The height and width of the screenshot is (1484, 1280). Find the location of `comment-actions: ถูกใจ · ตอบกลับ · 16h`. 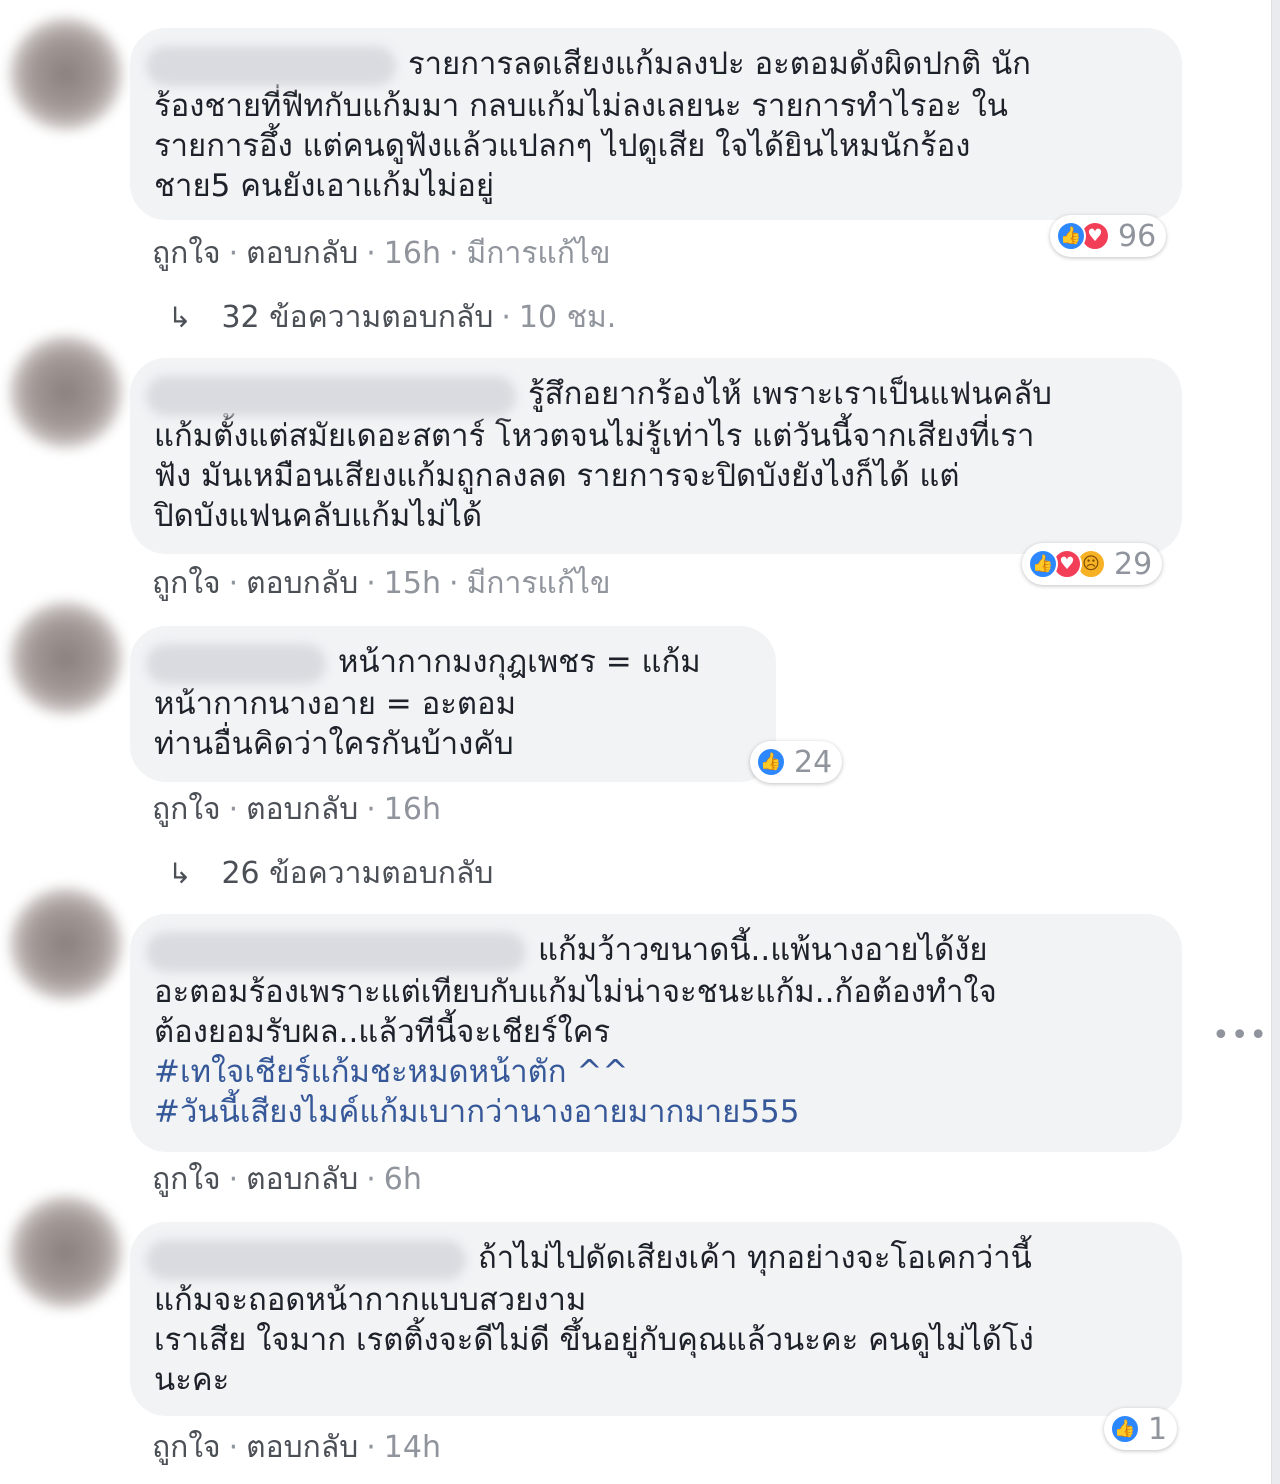

comment-actions: ถูกใจ · ตอบกลับ · 16h is located at coordinates (296, 809).